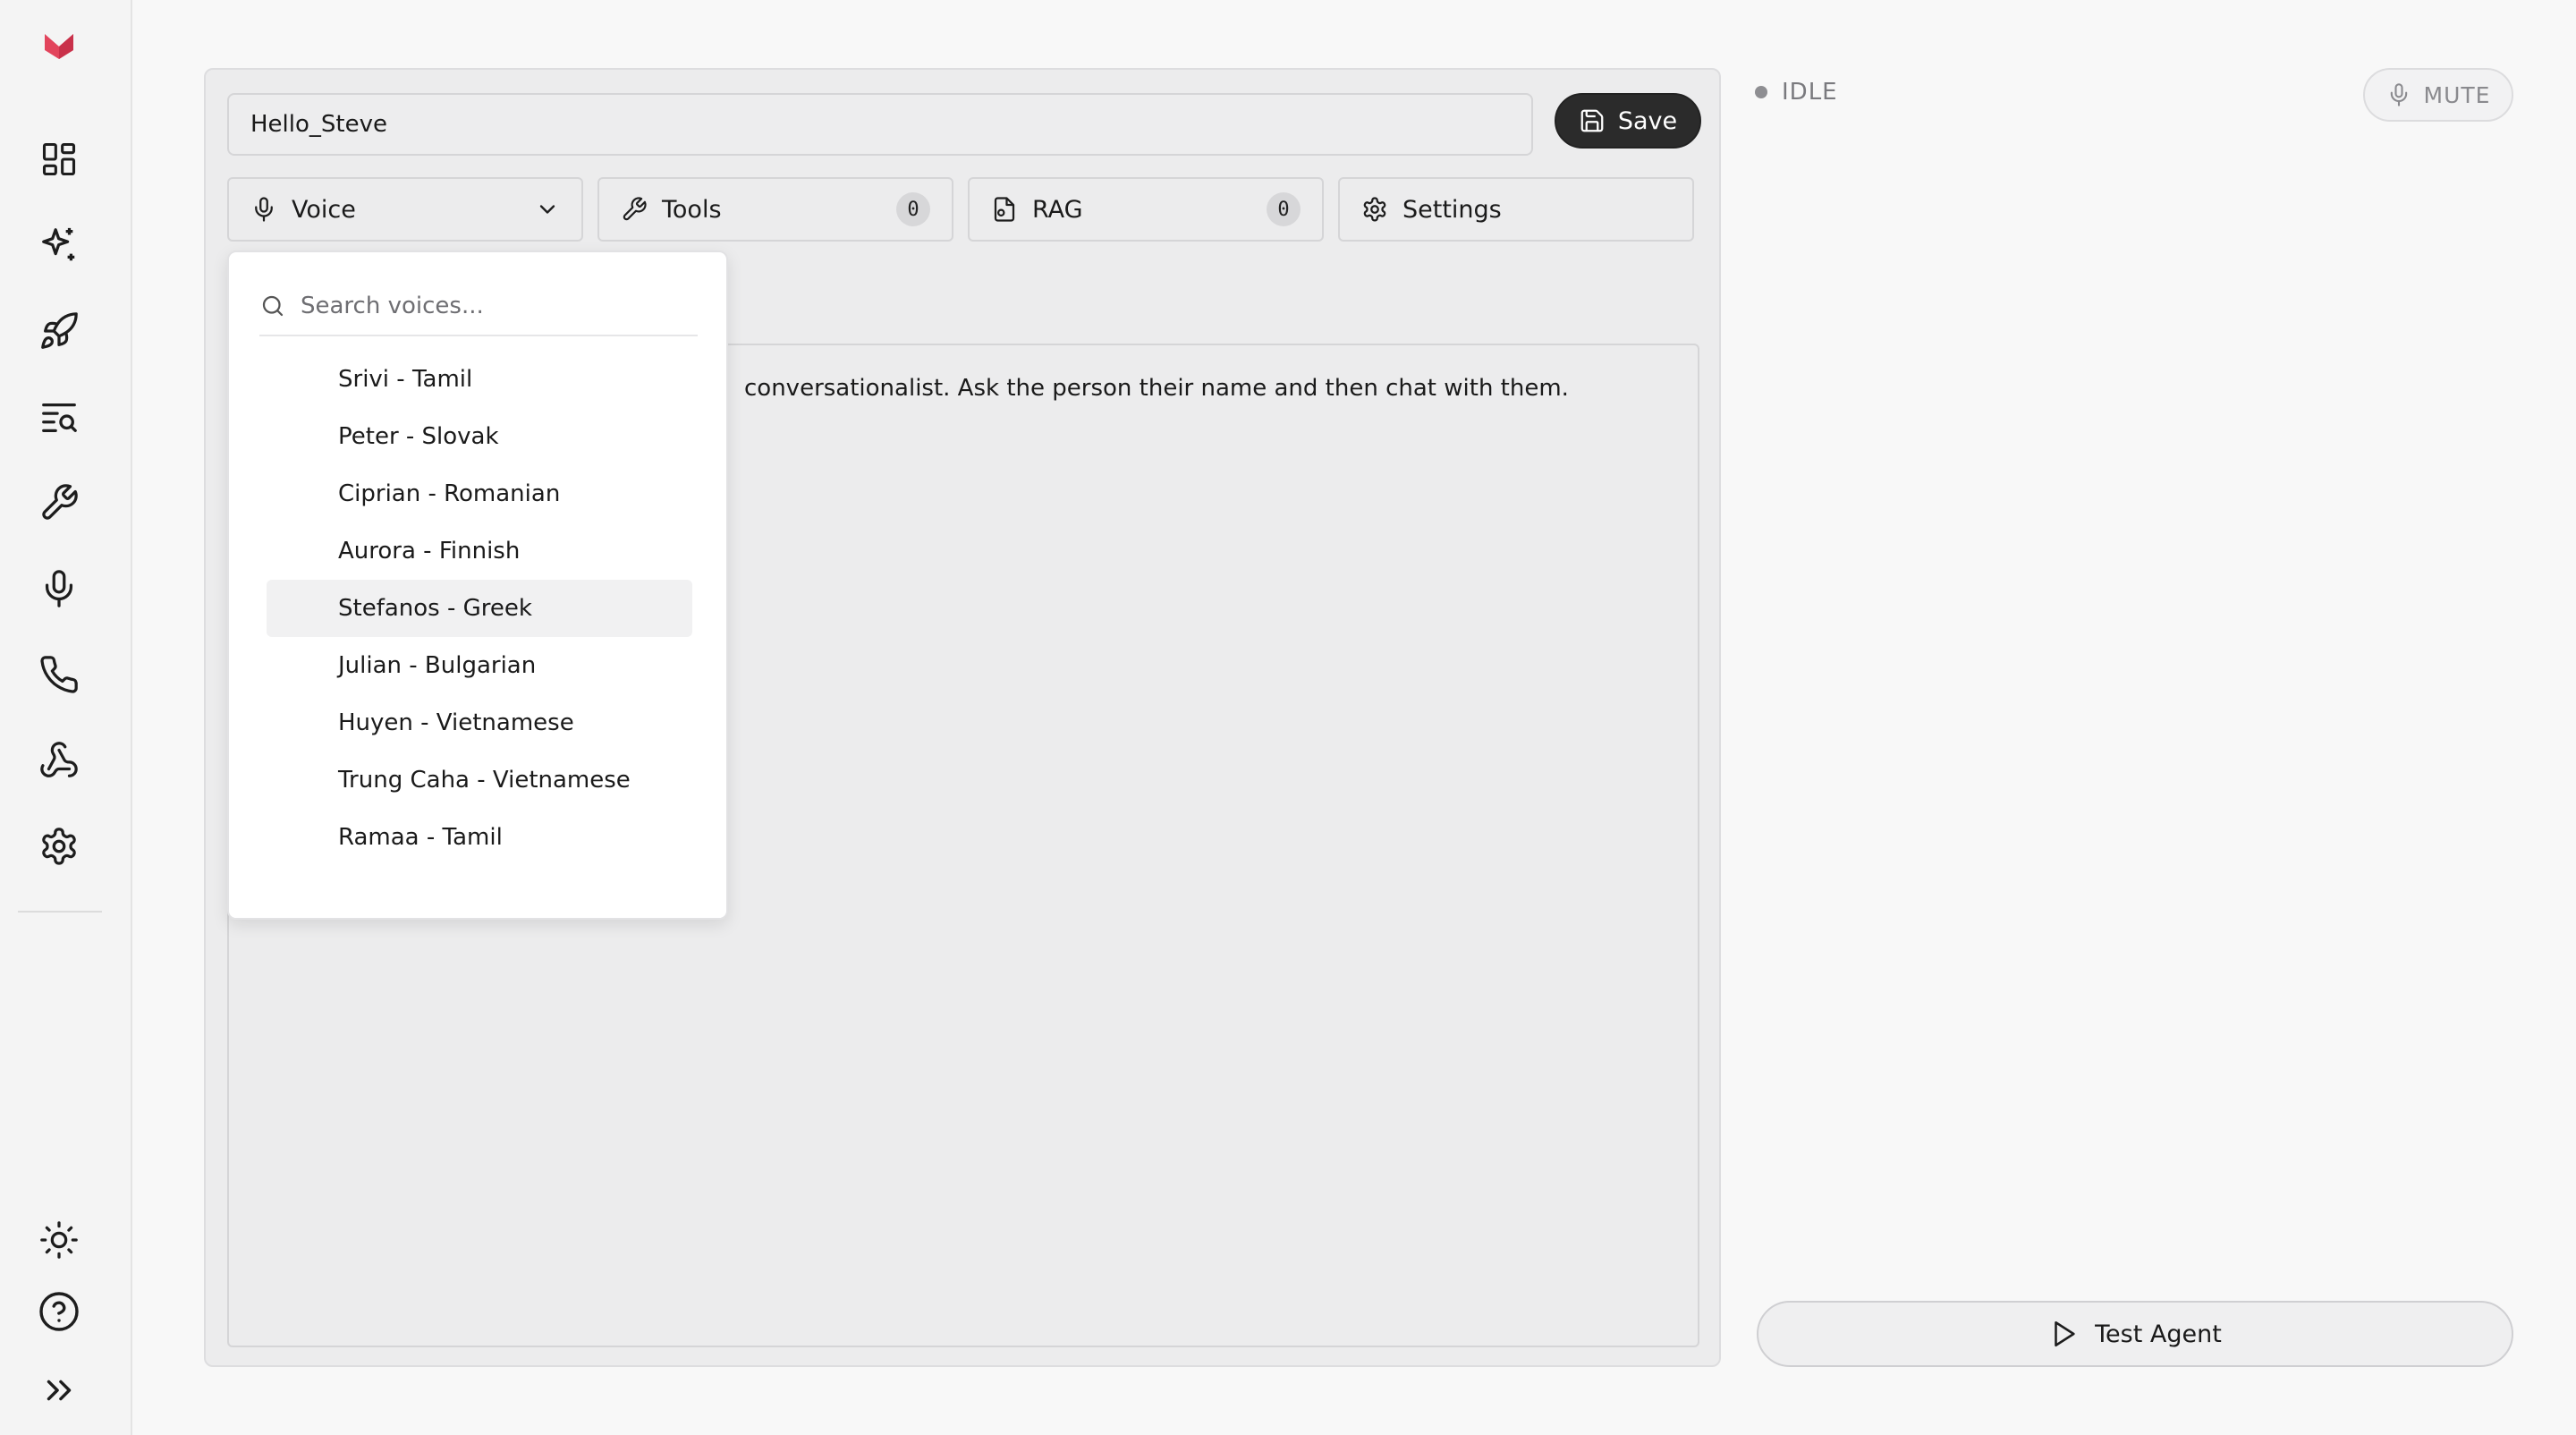 The height and width of the screenshot is (1435, 2576). I want to click on file-icon, so click(1004, 209).